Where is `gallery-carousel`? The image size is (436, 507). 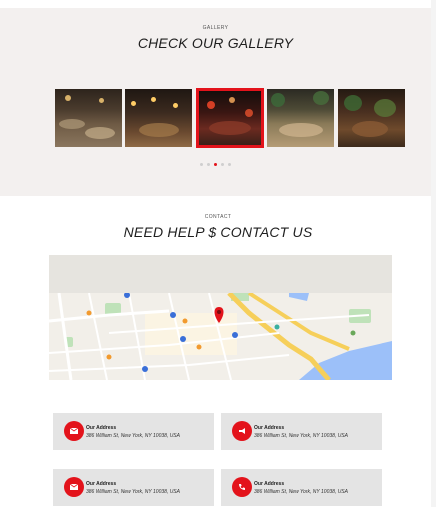
gallery-carousel is located at coordinates (230, 118).